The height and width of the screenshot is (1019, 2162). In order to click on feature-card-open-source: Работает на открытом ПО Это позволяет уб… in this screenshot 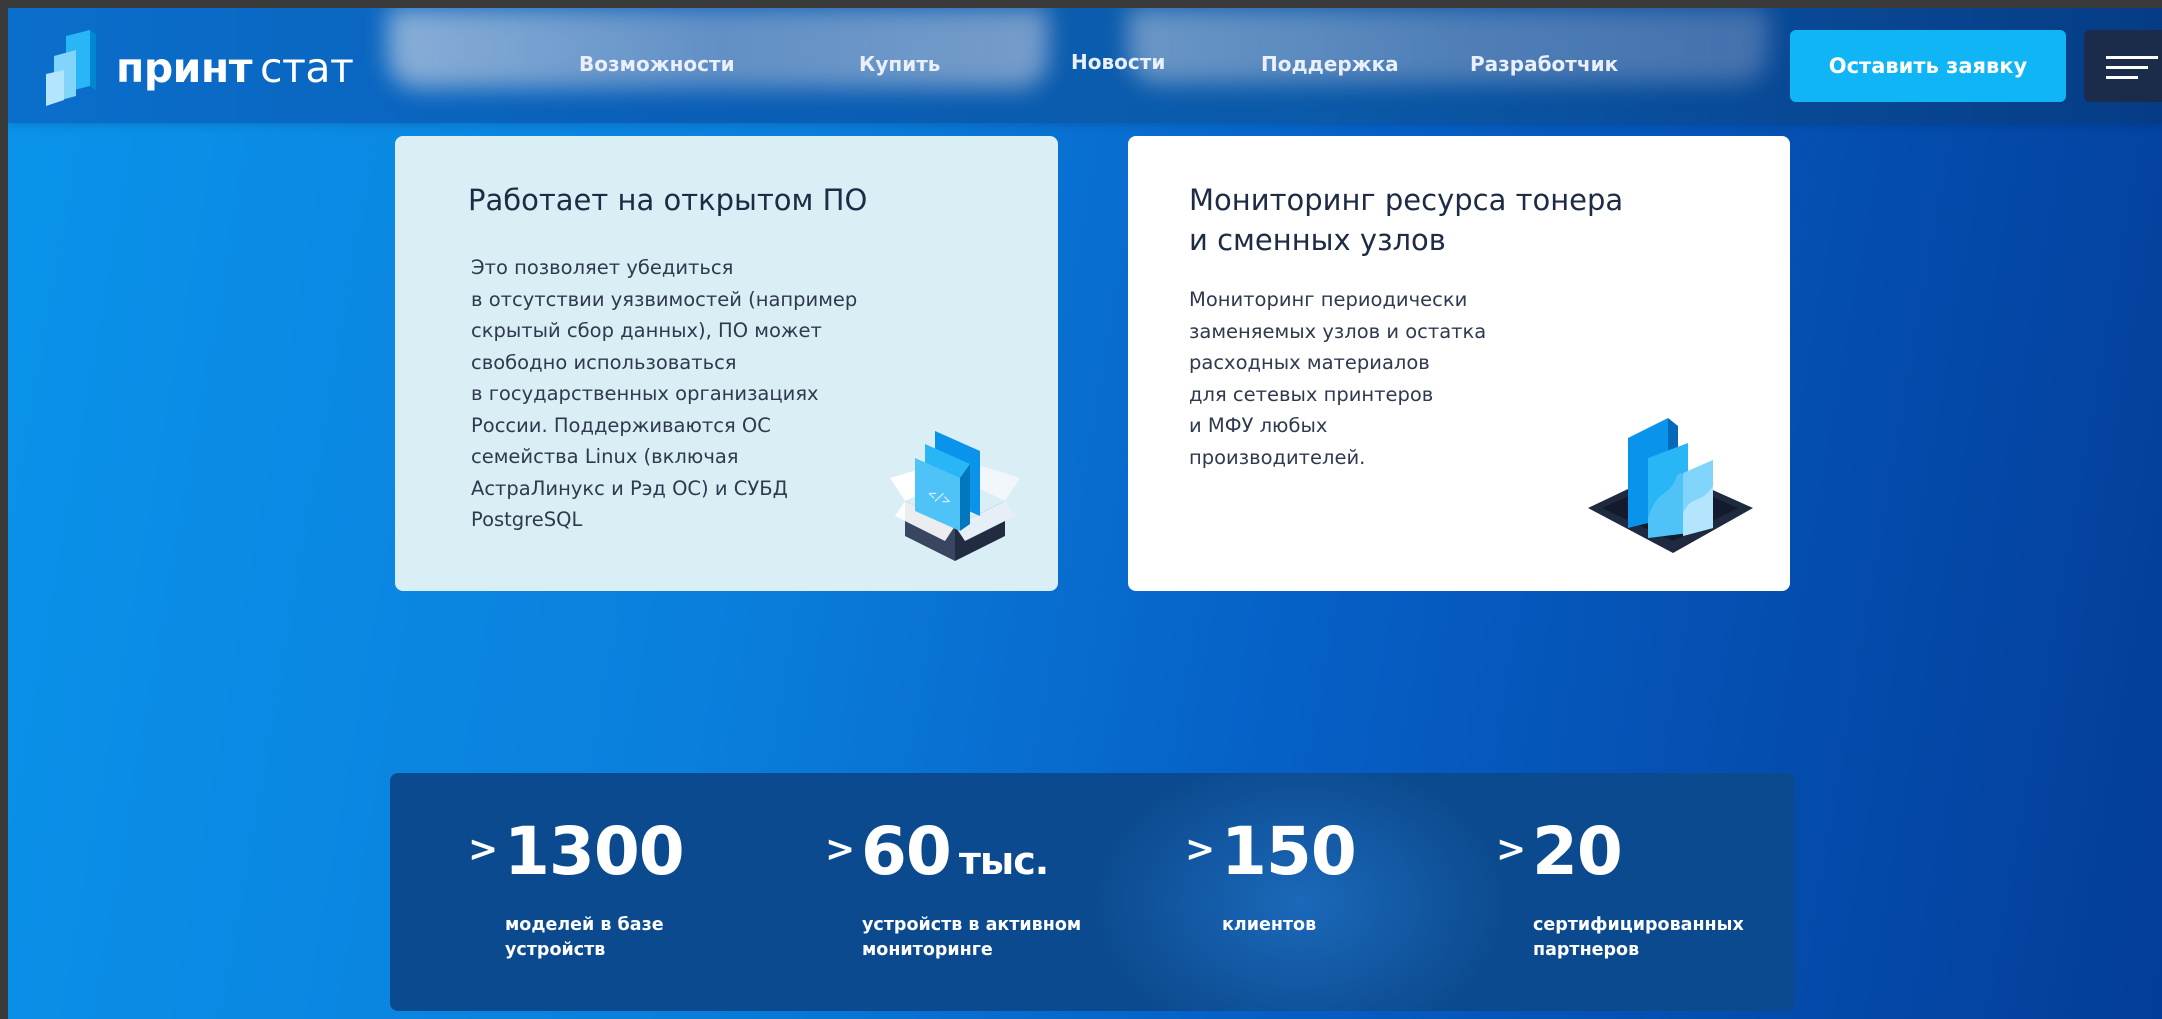, I will do `click(726, 363)`.